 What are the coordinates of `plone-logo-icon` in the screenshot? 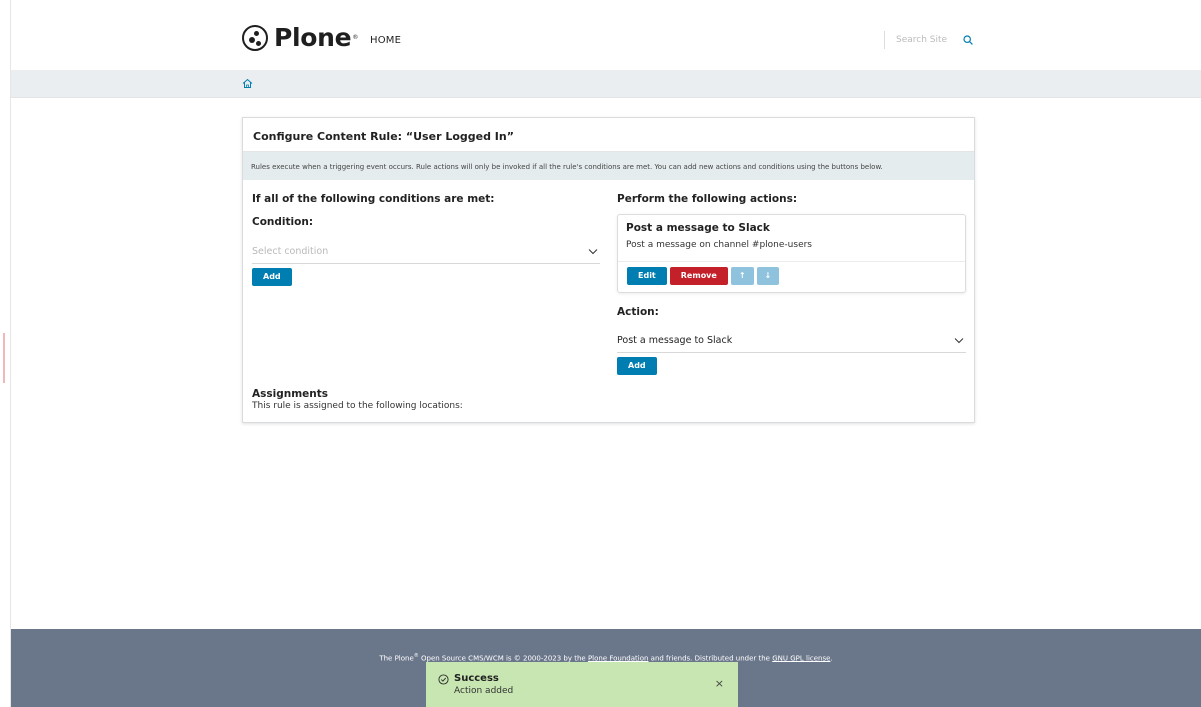 It's located at (255, 37).